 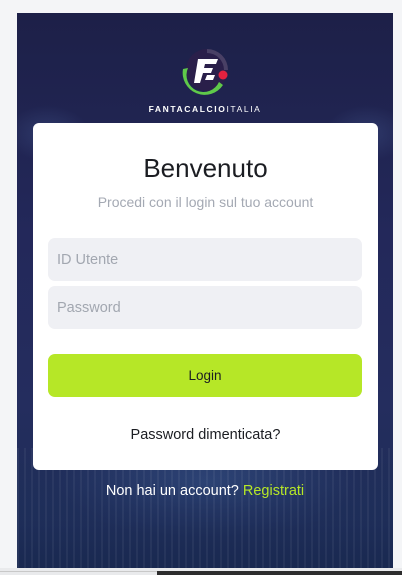 What do you see at coordinates (174, 491) in the screenshot?
I see `signup-prompt: Non hai un account?` at bounding box center [174, 491].